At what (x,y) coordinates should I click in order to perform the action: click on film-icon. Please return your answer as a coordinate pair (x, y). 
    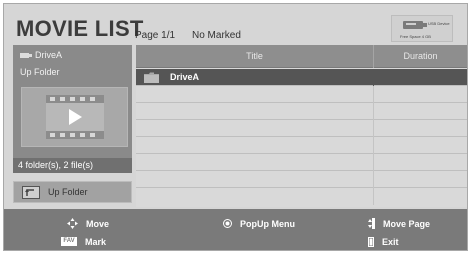
    Looking at the image, I should click on (75, 117).